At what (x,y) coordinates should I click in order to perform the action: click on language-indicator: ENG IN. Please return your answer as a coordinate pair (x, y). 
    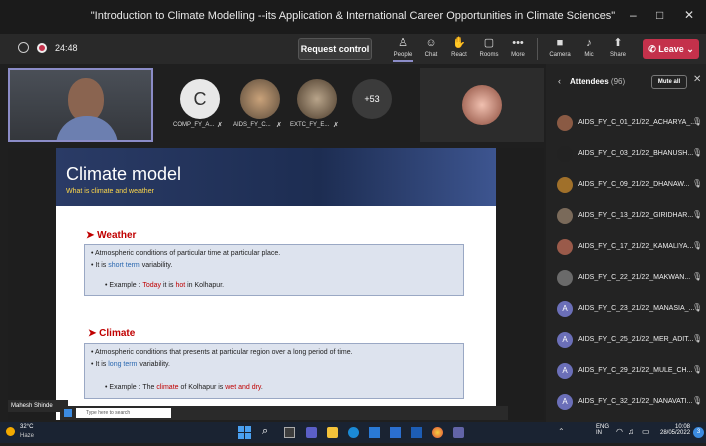
    Looking at the image, I should click on (602, 430).